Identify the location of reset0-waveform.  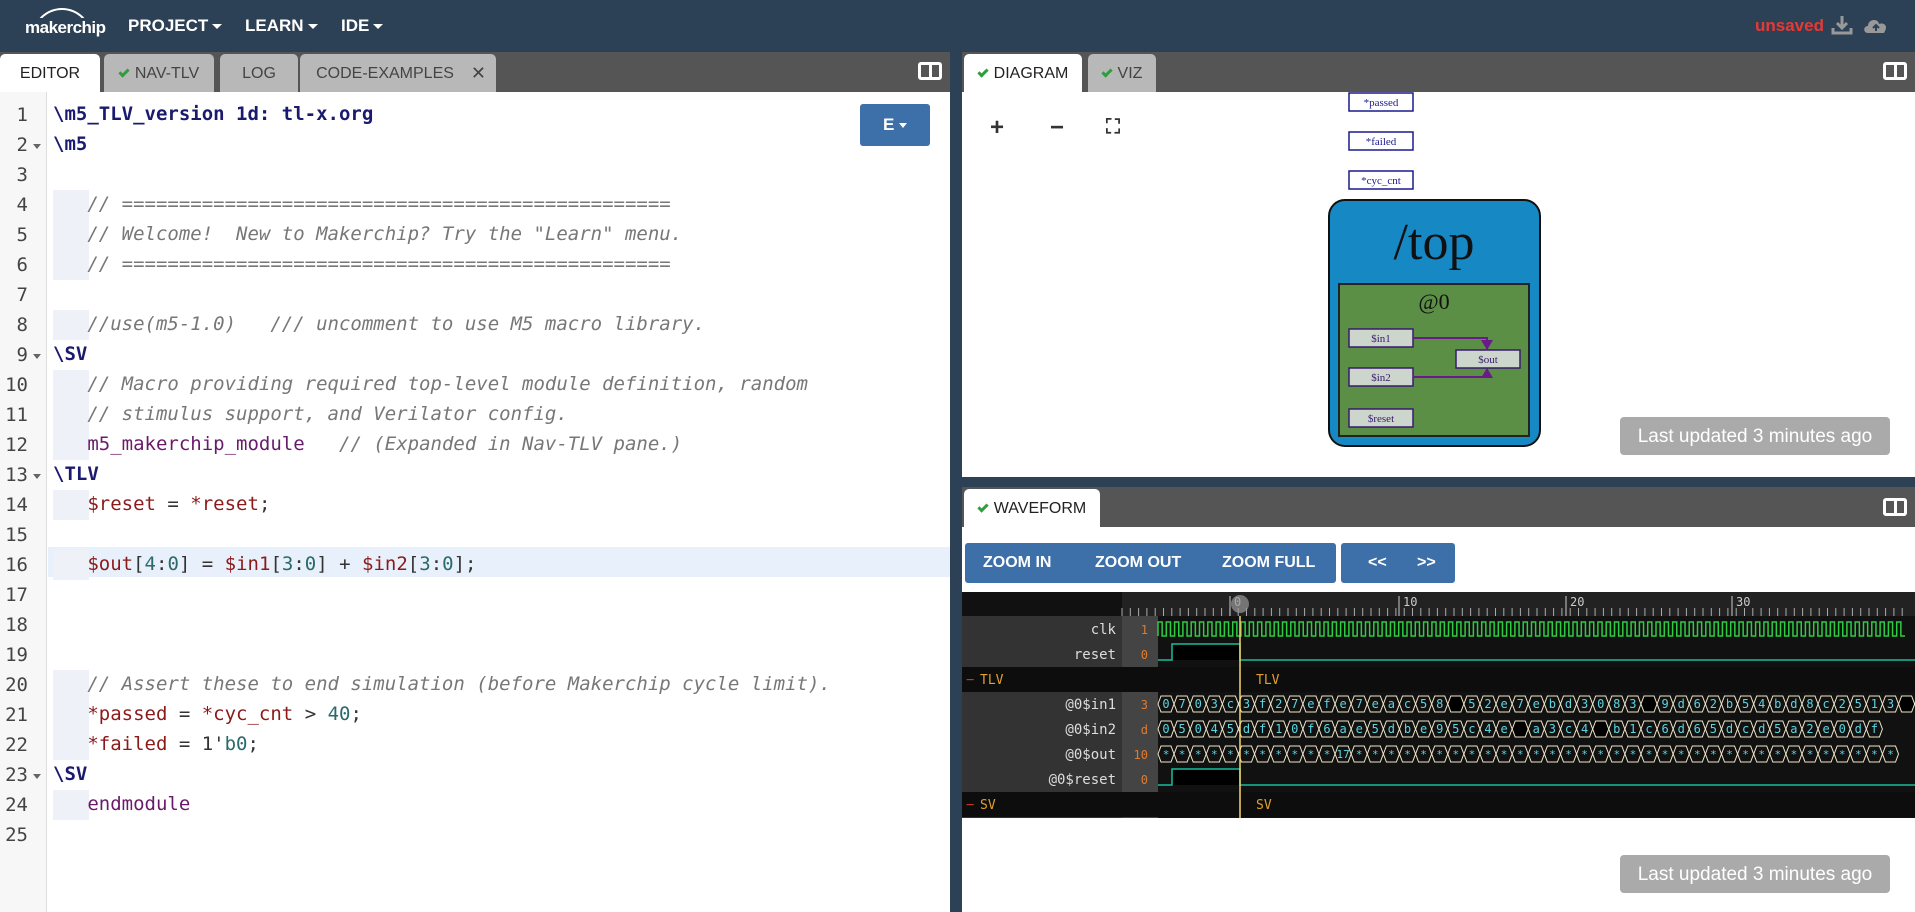
(1536, 777).